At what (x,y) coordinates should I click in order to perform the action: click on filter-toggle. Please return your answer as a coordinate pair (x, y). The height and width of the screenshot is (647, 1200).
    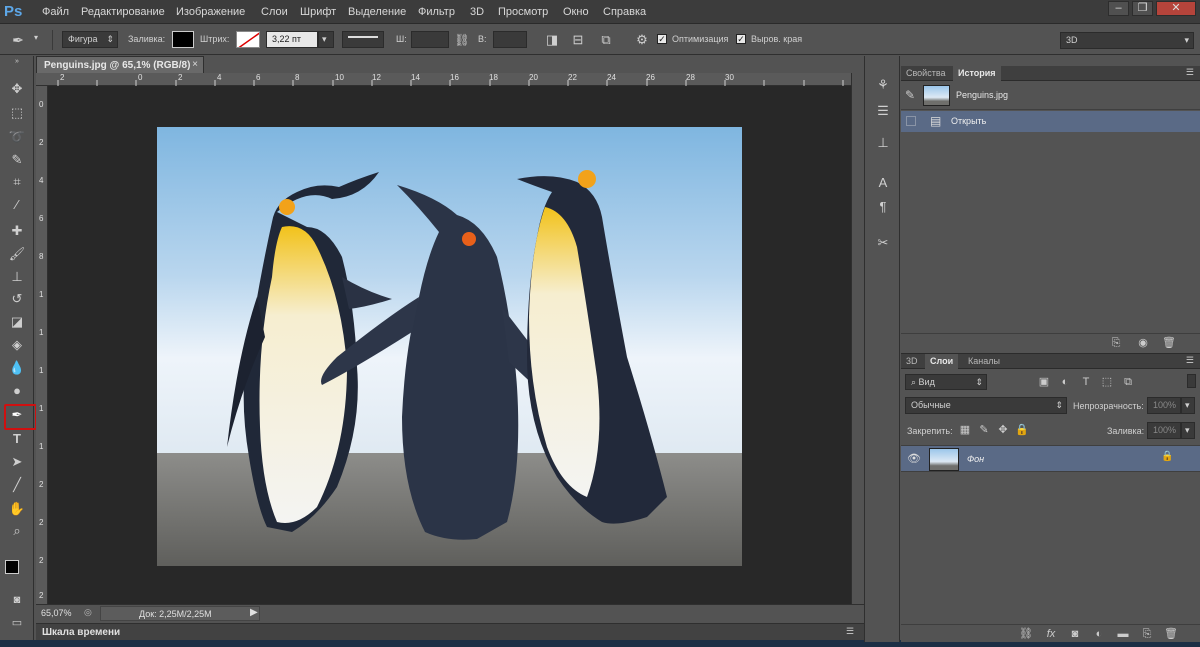
    Looking at the image, I should click on (1191, 381).